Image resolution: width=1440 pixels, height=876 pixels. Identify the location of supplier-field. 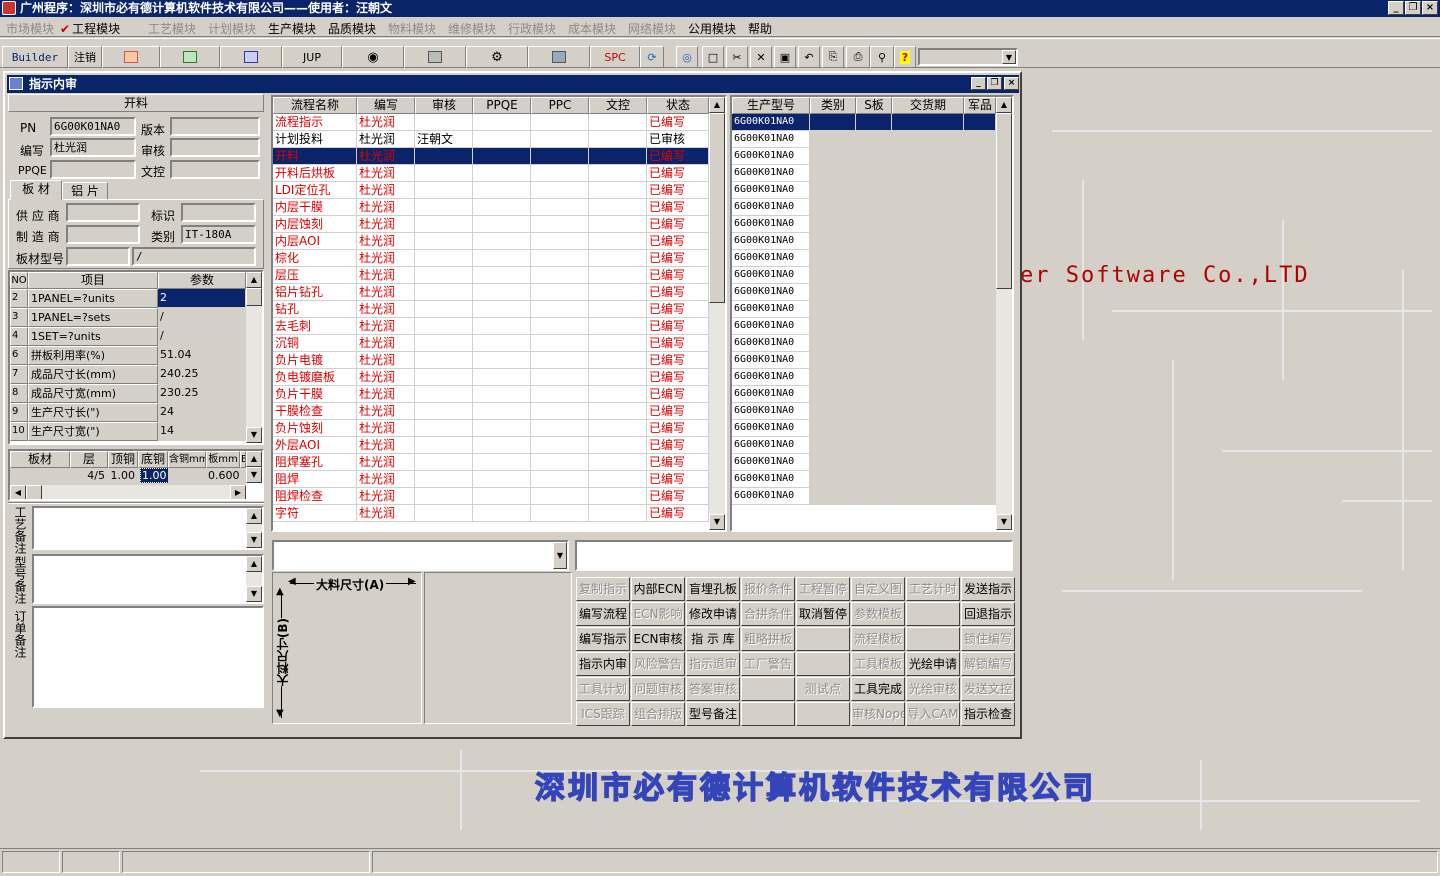
(103, 212).